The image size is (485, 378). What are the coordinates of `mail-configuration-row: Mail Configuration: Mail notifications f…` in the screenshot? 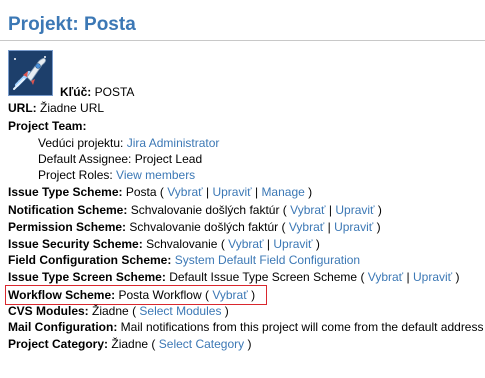 It's located at (246, 327).